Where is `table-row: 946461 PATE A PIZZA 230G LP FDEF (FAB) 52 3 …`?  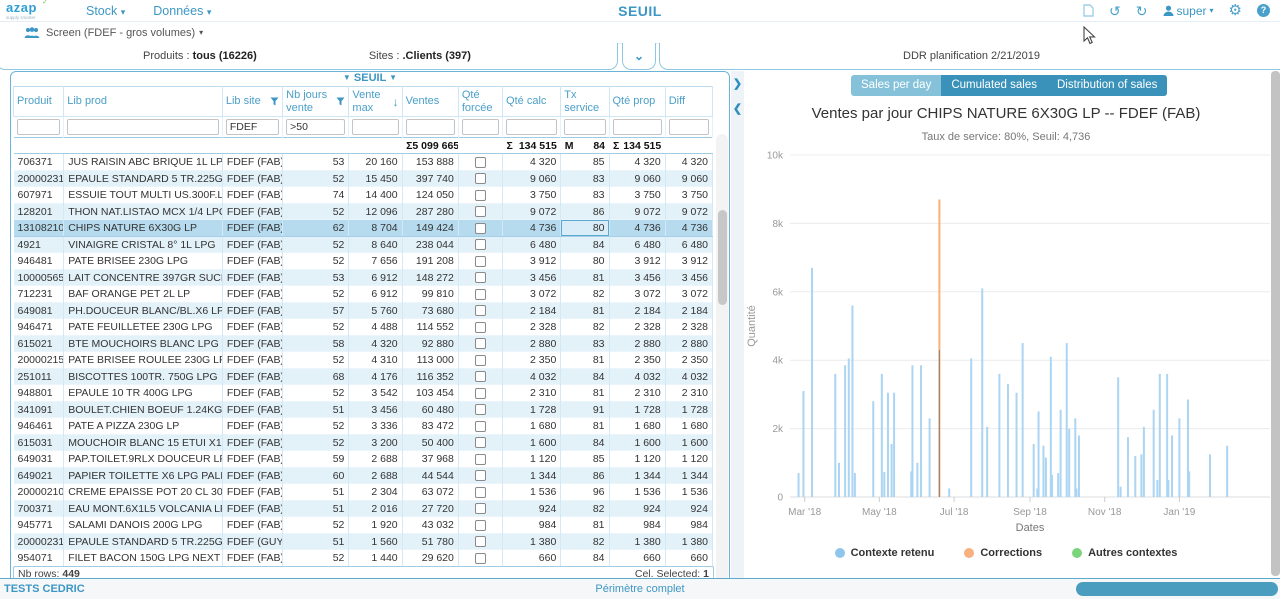
table-row: 946461 PATE A PIZZA 230G LP FDEF (FAB) 52 3 … is located at coordinates (363, 426).